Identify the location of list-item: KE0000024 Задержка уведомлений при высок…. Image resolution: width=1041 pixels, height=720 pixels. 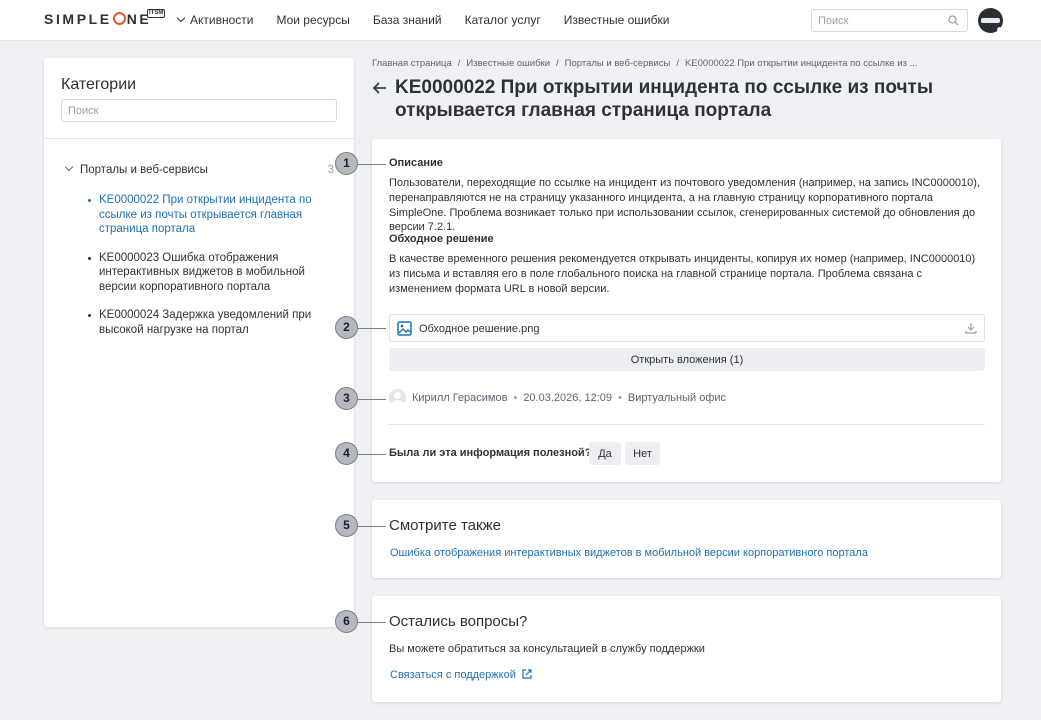
(211, 322).